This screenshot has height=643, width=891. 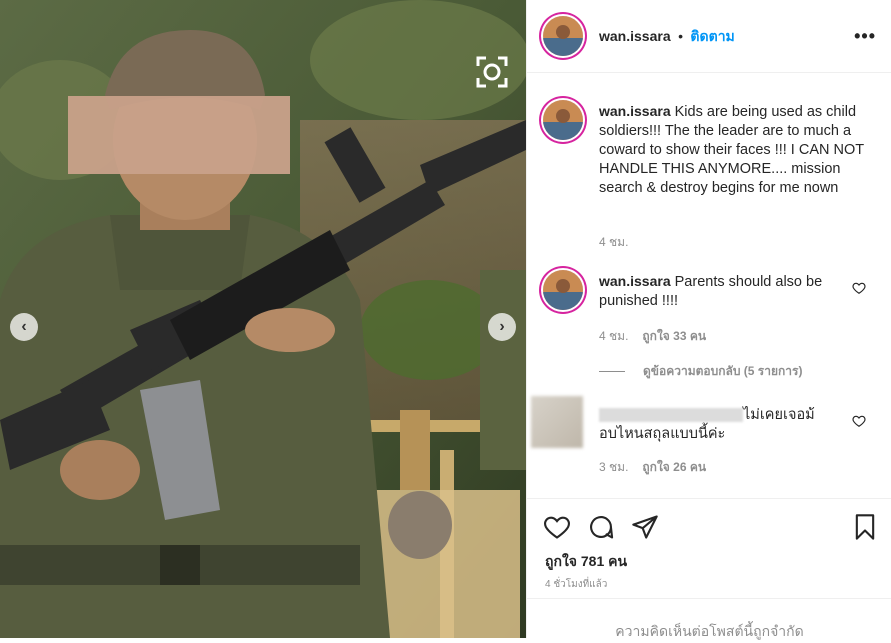 What do you see at coordinates (712, 36) in the screenshot?
I see `follow-button: ติดตาม` at bounding box center [712, 36].